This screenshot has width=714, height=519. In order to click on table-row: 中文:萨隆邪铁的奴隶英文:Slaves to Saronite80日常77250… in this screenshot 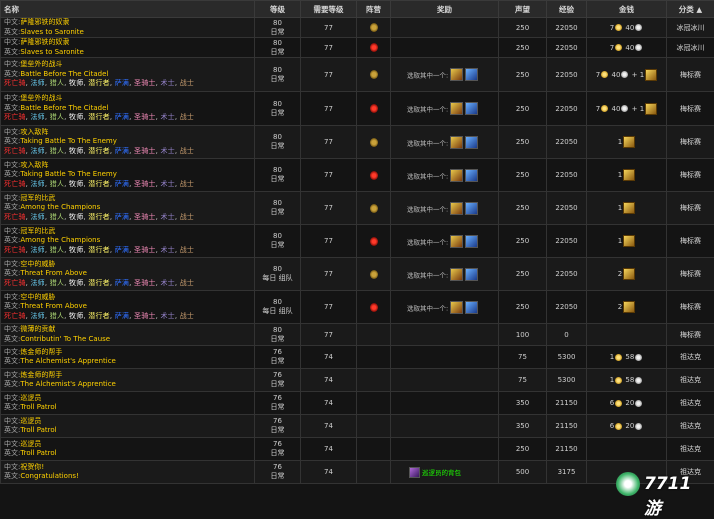, I will do `click(357, 48)`.